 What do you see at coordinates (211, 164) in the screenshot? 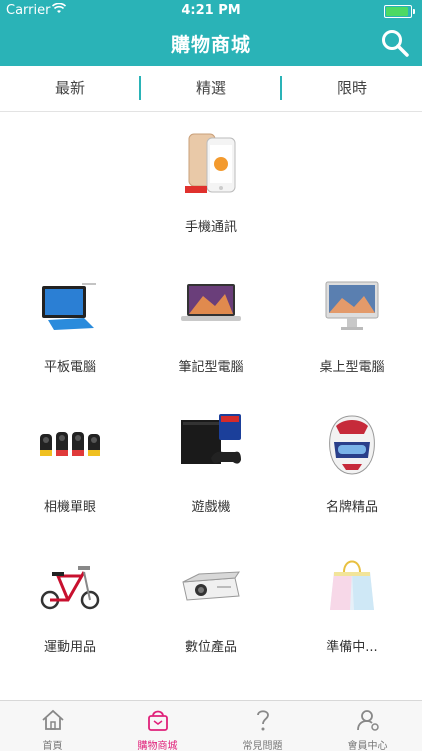
I see `smartphone-image` at bounding box center [211, 164].